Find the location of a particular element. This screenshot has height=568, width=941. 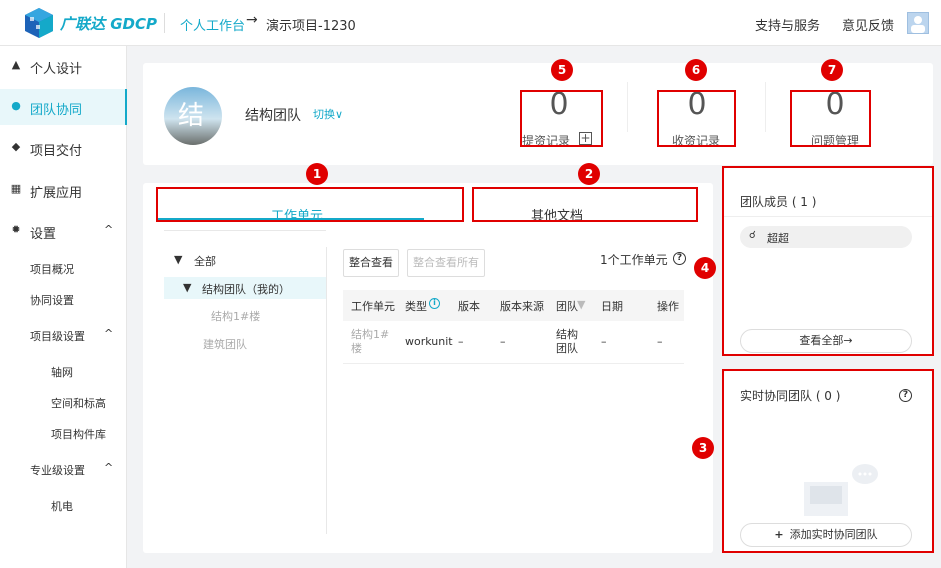

col-version: 版本 is located at coordinates (469, 306).